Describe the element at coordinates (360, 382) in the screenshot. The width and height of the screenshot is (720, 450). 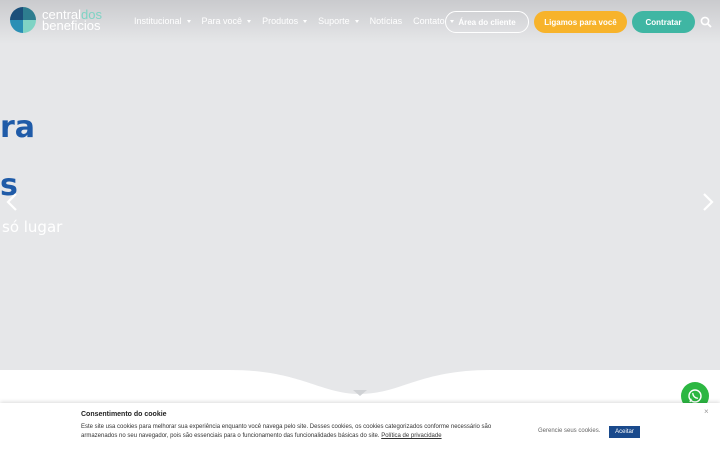
I see `section-wave-divider` at that location.